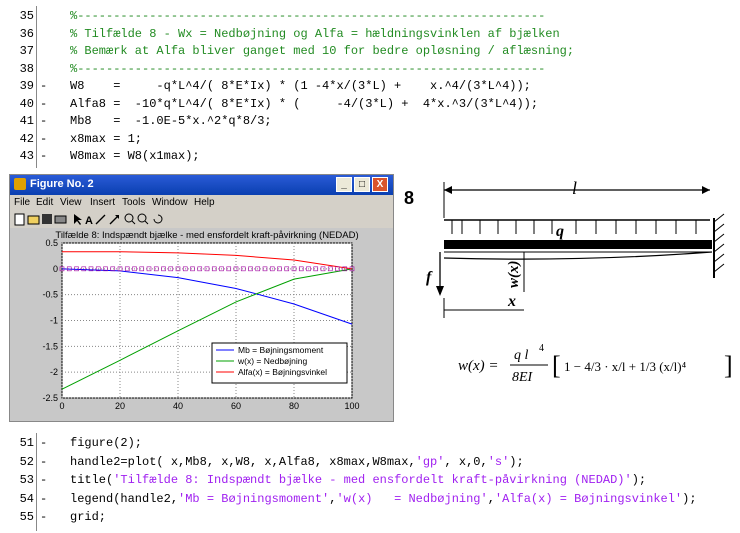 The width and height of the screenshot is (740, 533). Describe the element at coordinates (370, 156) in the screenshot. I see `code-line: 43- W8max = W8(x1max);` at that location.